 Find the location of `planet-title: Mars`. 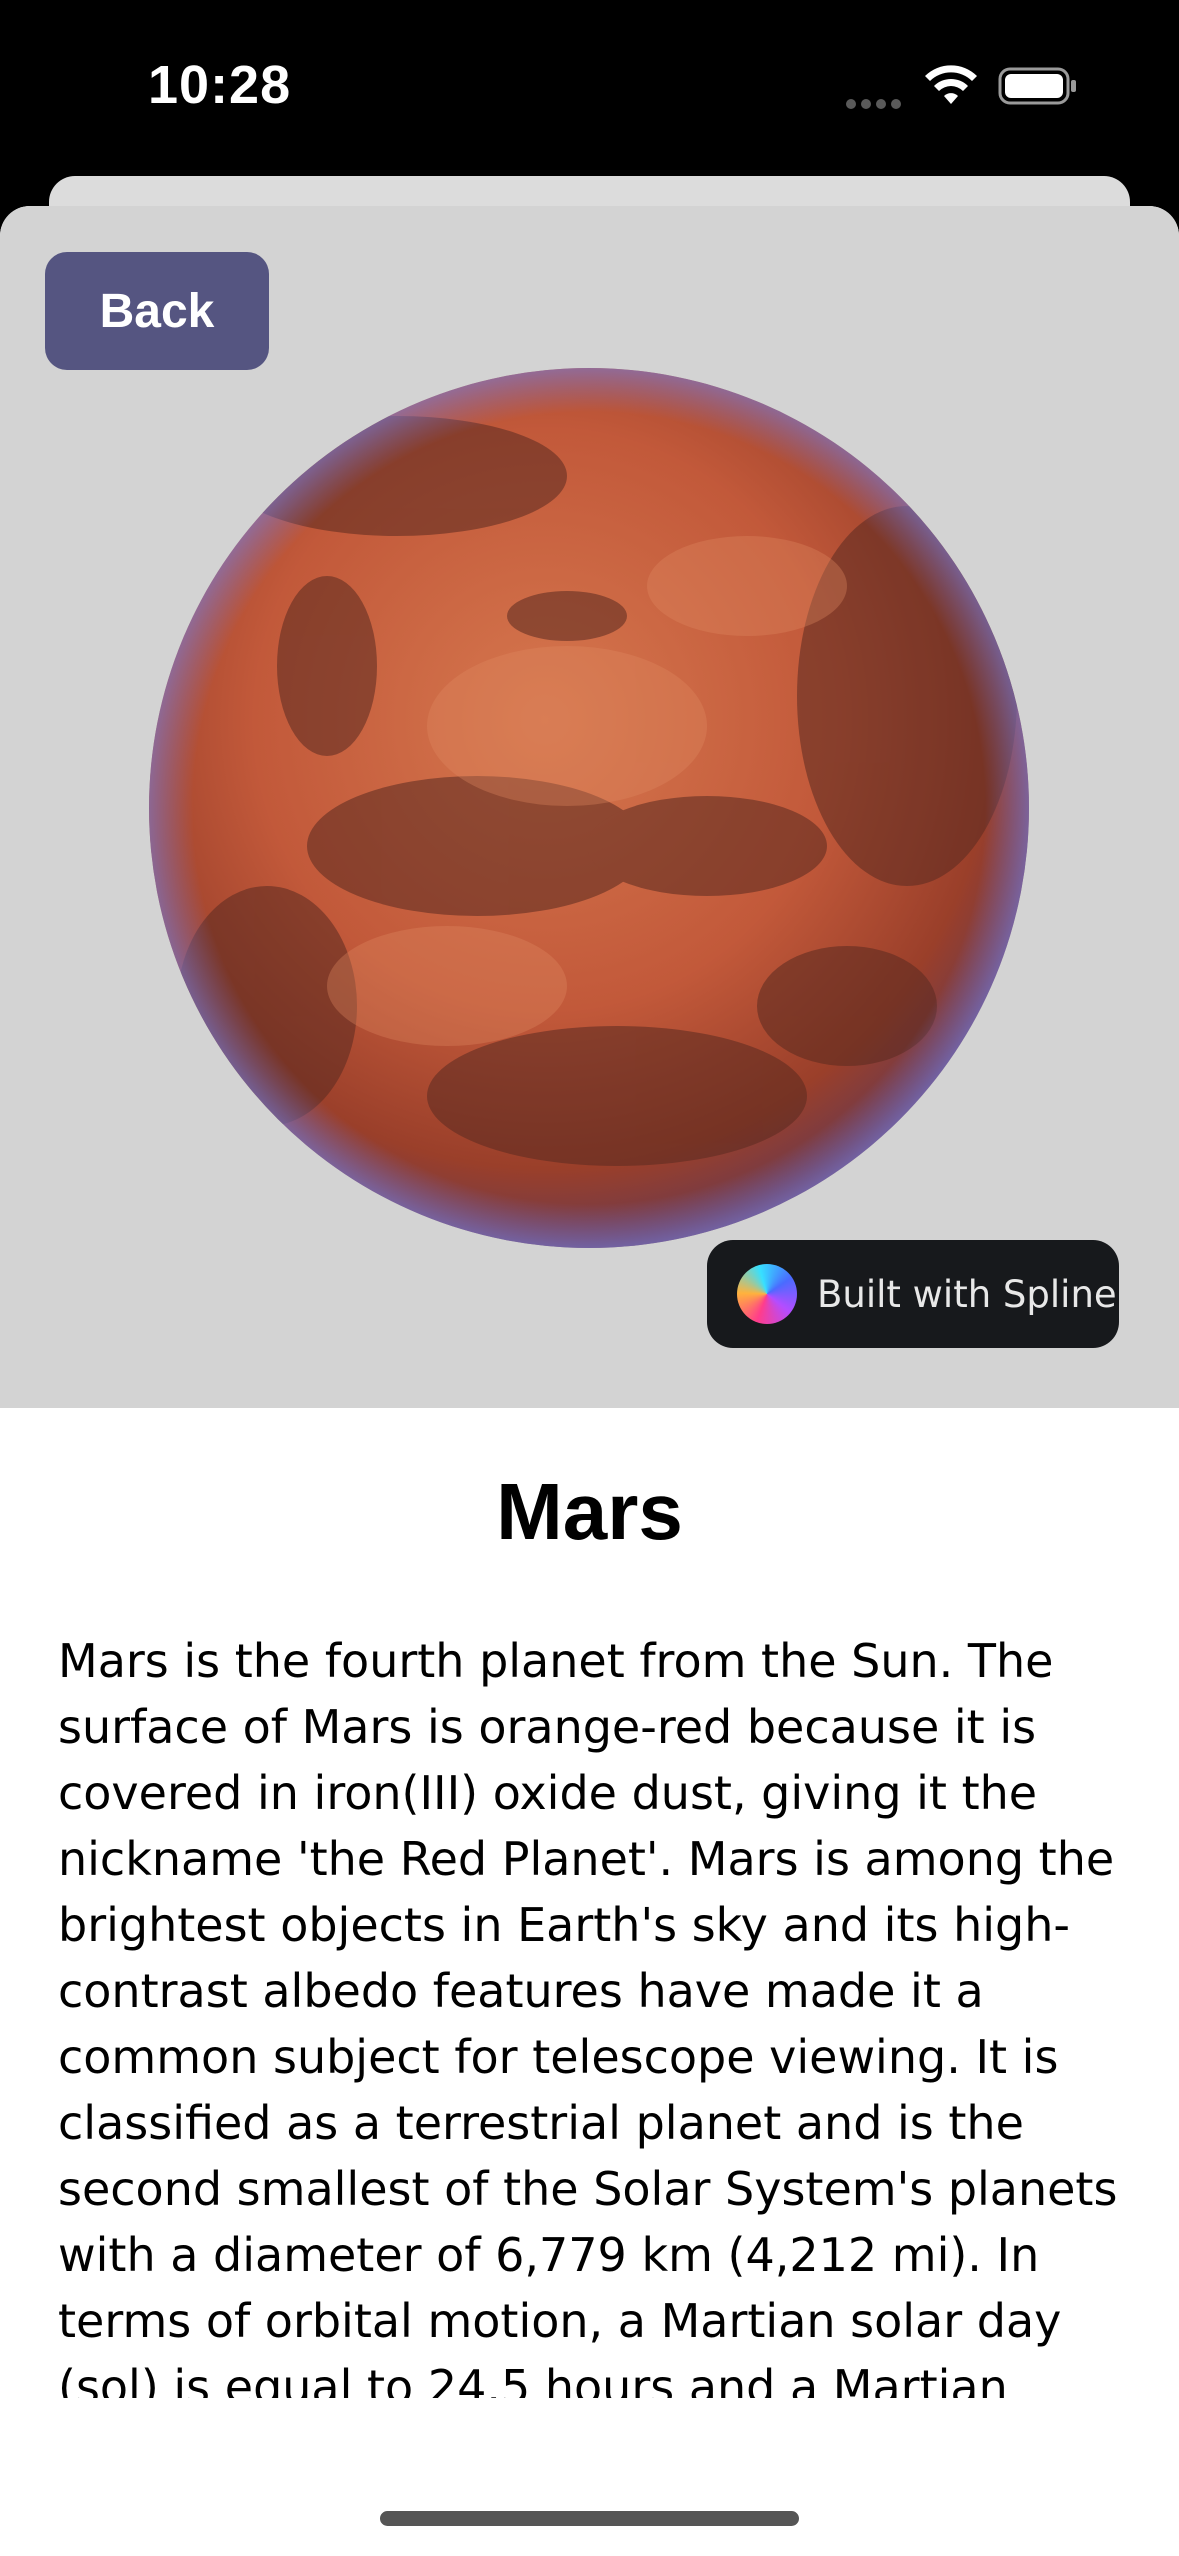

planet-title: Mars is located at coordinates (589, 1511).